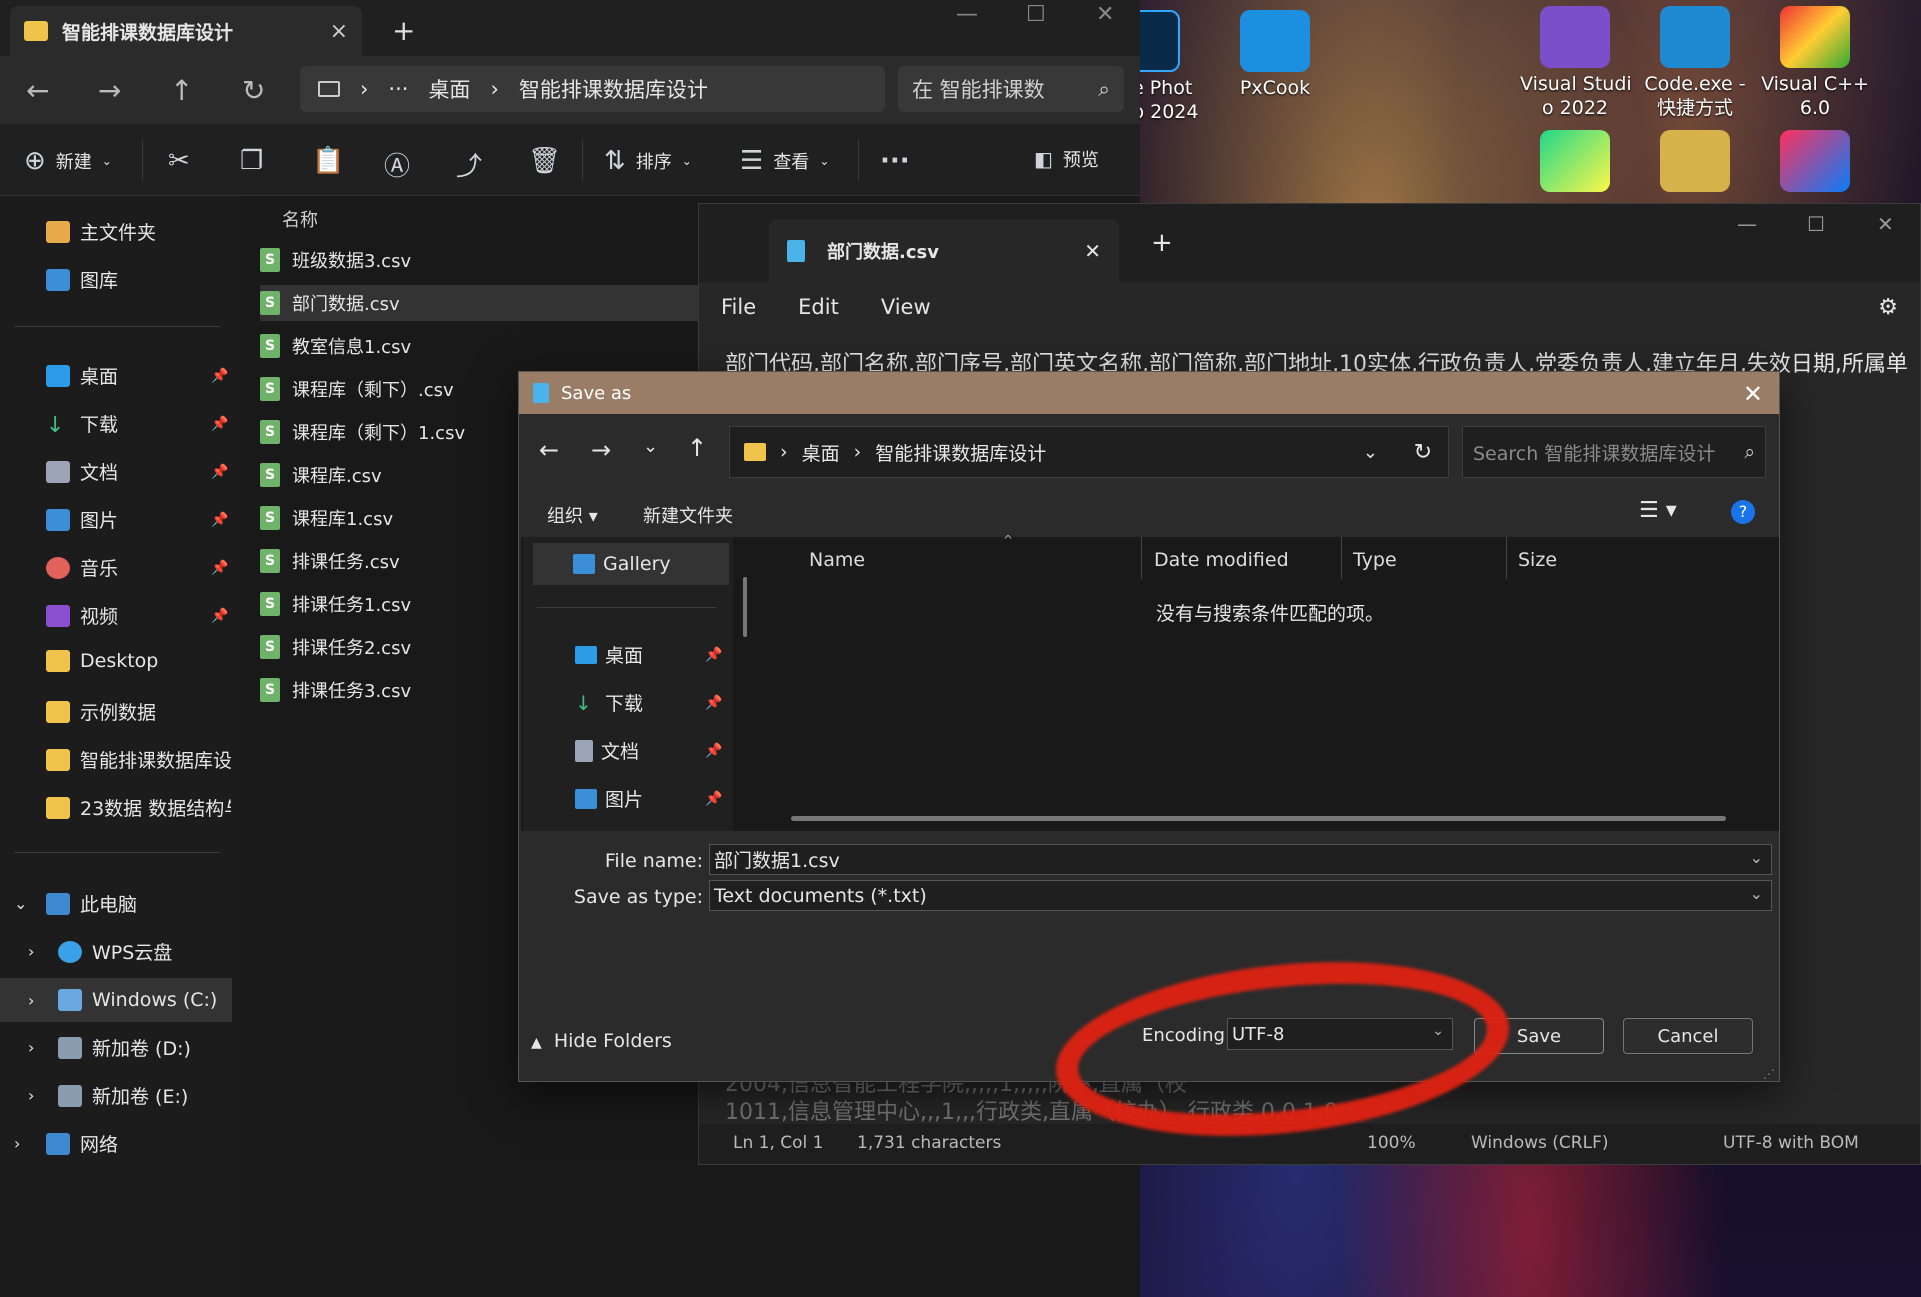  What do you see at coordinates (650, 654) in the screenshot?
I see `dialog-nav-desktop: 桌面 📌` at bounding box center [650, 654].